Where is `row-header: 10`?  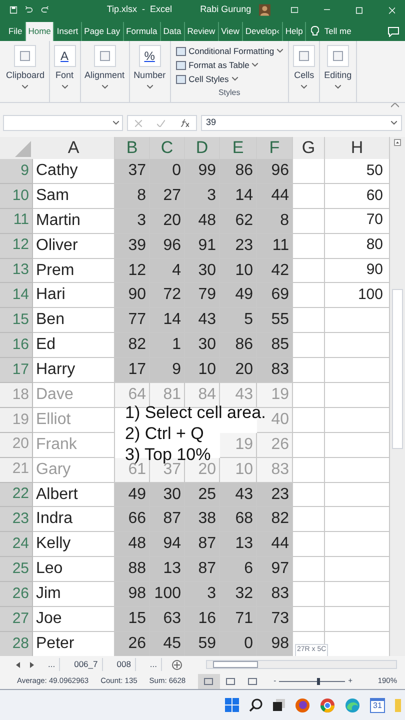
row-header: 10 is located at coordinates (16, 196).